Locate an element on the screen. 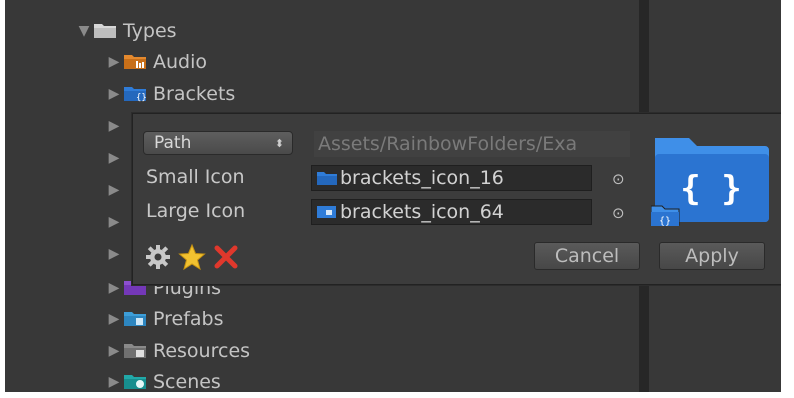 This screenshot has height=398, width=794. folder-icon is located at coordinates (106, 31).